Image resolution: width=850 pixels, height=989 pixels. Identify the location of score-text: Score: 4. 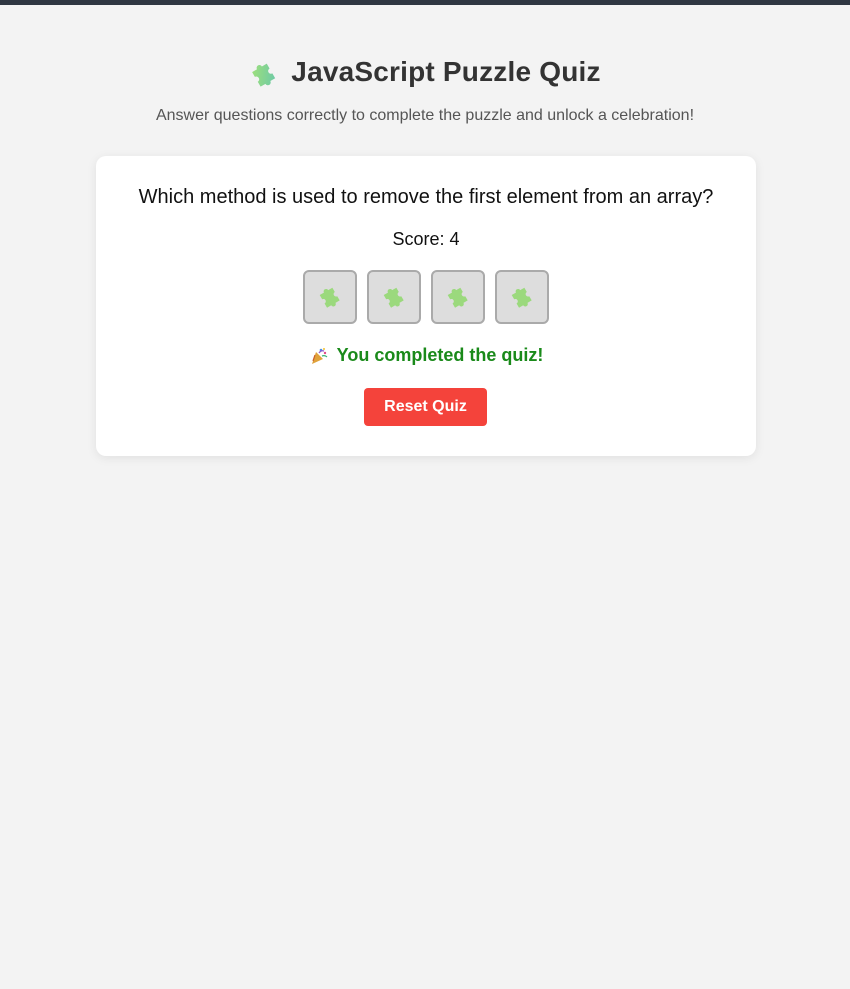
(426, 239).